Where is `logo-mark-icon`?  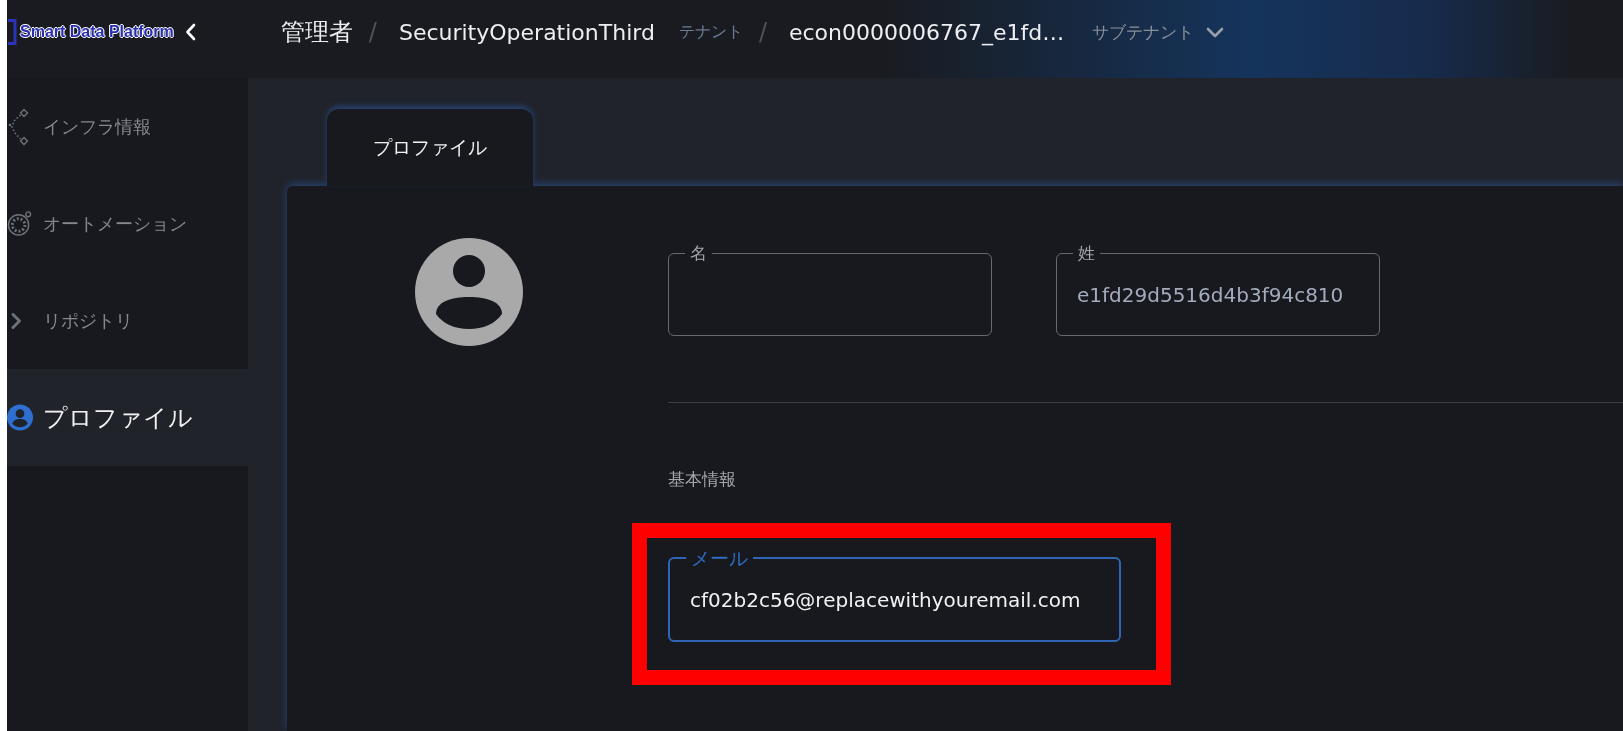
logo-mark-icon is located at coordinates (12, 32).